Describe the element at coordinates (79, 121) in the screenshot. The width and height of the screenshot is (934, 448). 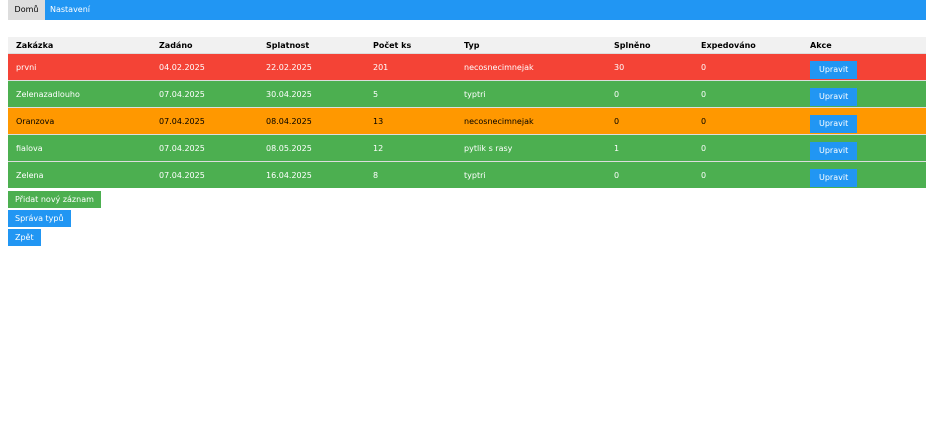
I see `cell-order: Oranzova` at that location.